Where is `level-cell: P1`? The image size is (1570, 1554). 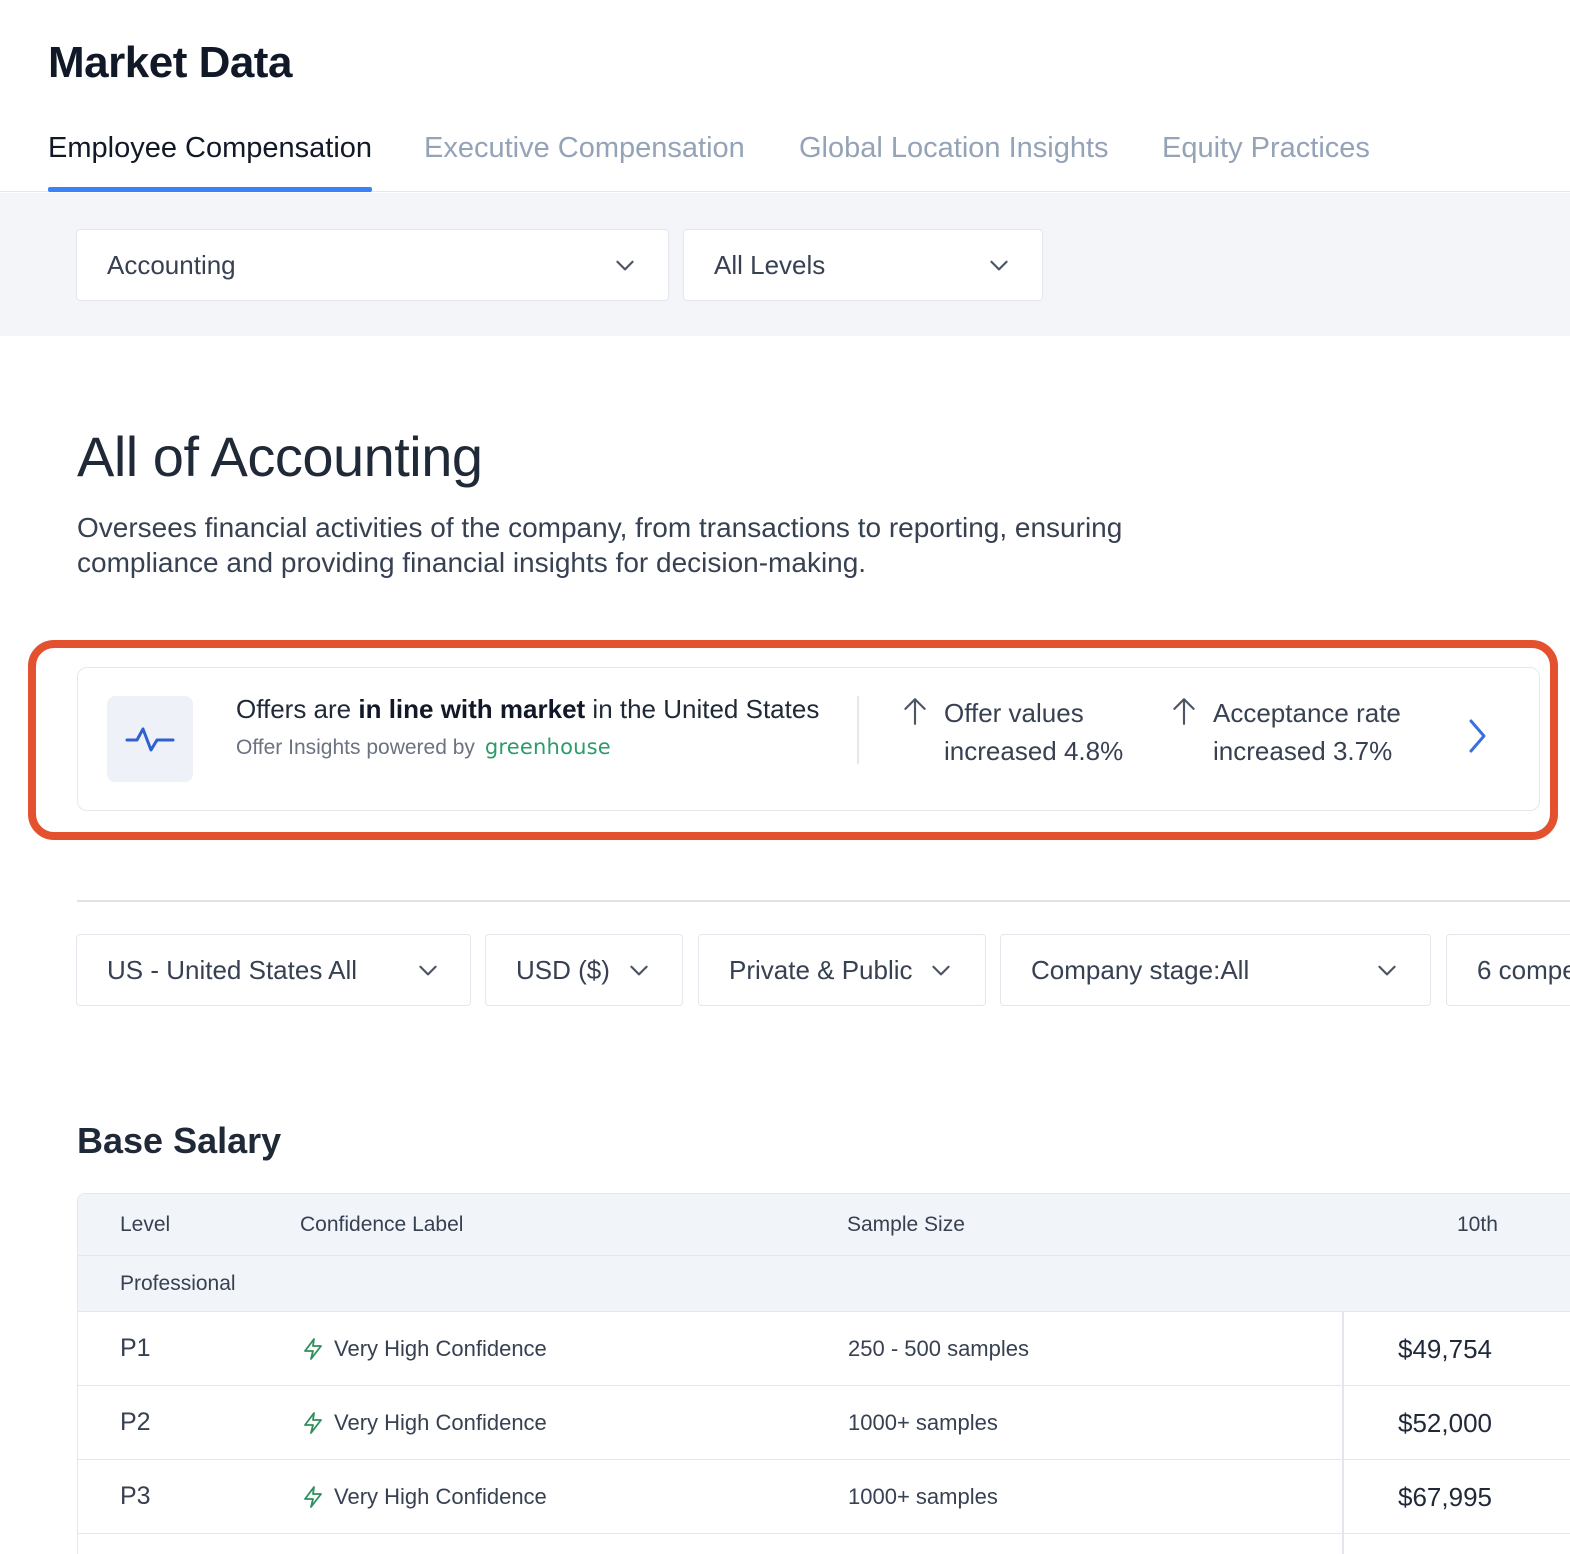
level-cell: P1 is located at coordinates (135, 1348).